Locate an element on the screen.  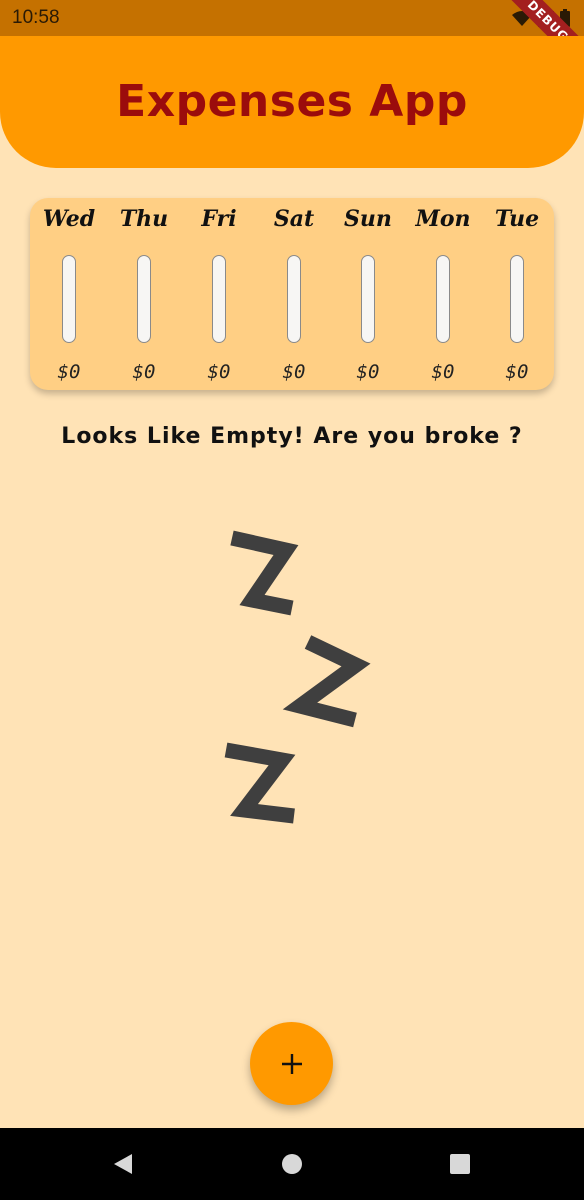
chart-day-column: Sun $0 is located at coordinates (368, 294).